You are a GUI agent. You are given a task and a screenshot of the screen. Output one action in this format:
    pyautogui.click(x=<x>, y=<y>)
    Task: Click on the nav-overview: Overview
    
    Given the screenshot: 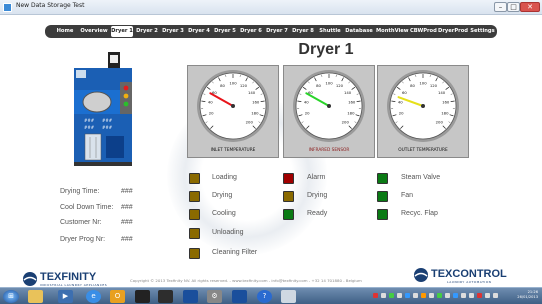 What is the action you would take?
    pyautogui.click(x=94, y=31)
    